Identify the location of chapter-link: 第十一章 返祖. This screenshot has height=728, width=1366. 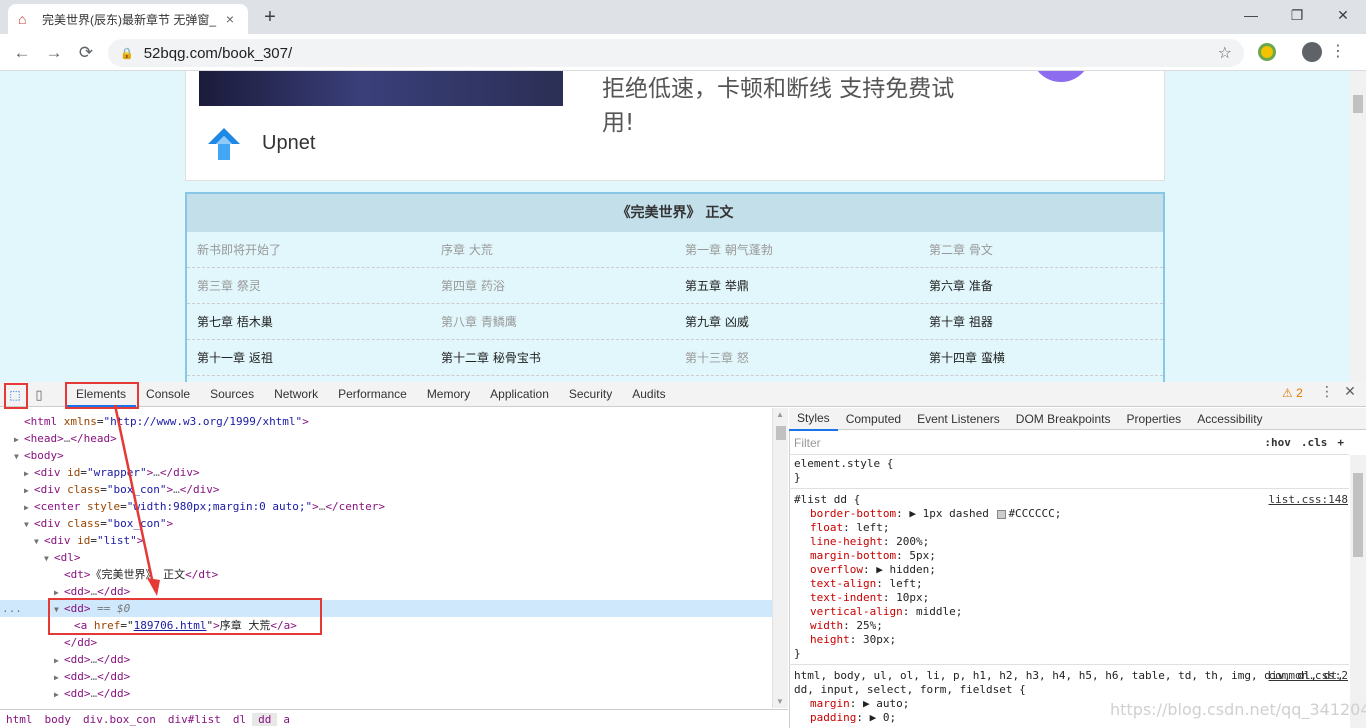
(309, 357).